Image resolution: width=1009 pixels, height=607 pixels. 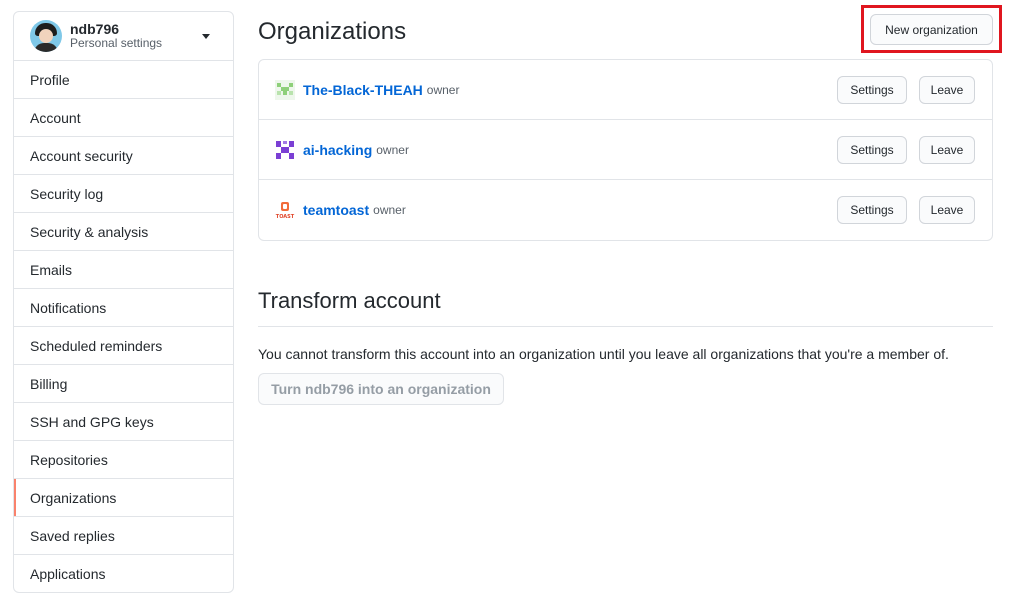 What do you see at coordinates (46, 36) in the screenshot?
I see `user-avatar` at bounding box center [46, 36].